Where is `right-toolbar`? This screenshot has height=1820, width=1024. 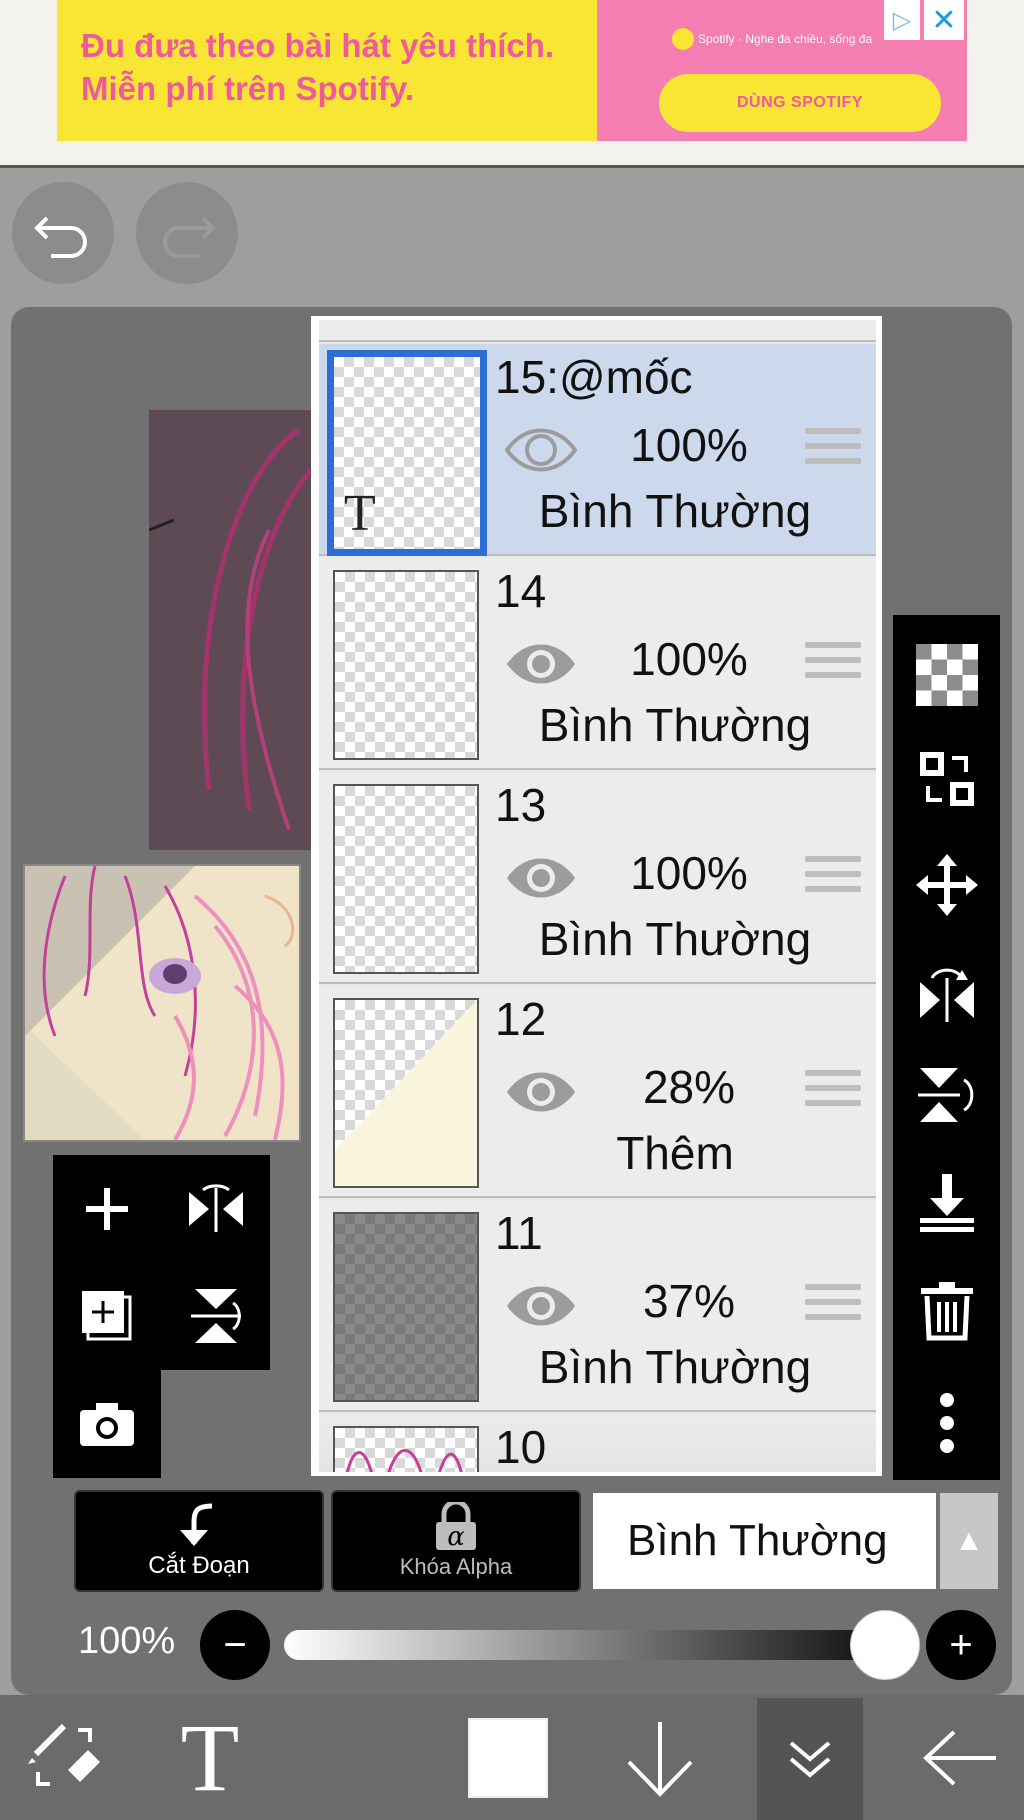 right-toolbar is located at coordinates (946, 1047).